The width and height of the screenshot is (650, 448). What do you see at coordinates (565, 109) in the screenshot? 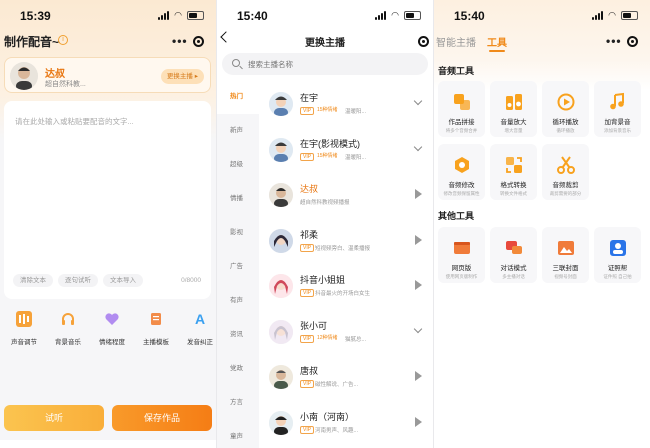
I see `tool-card: 循环播放 循环播放` at bounding box center [565, 109].